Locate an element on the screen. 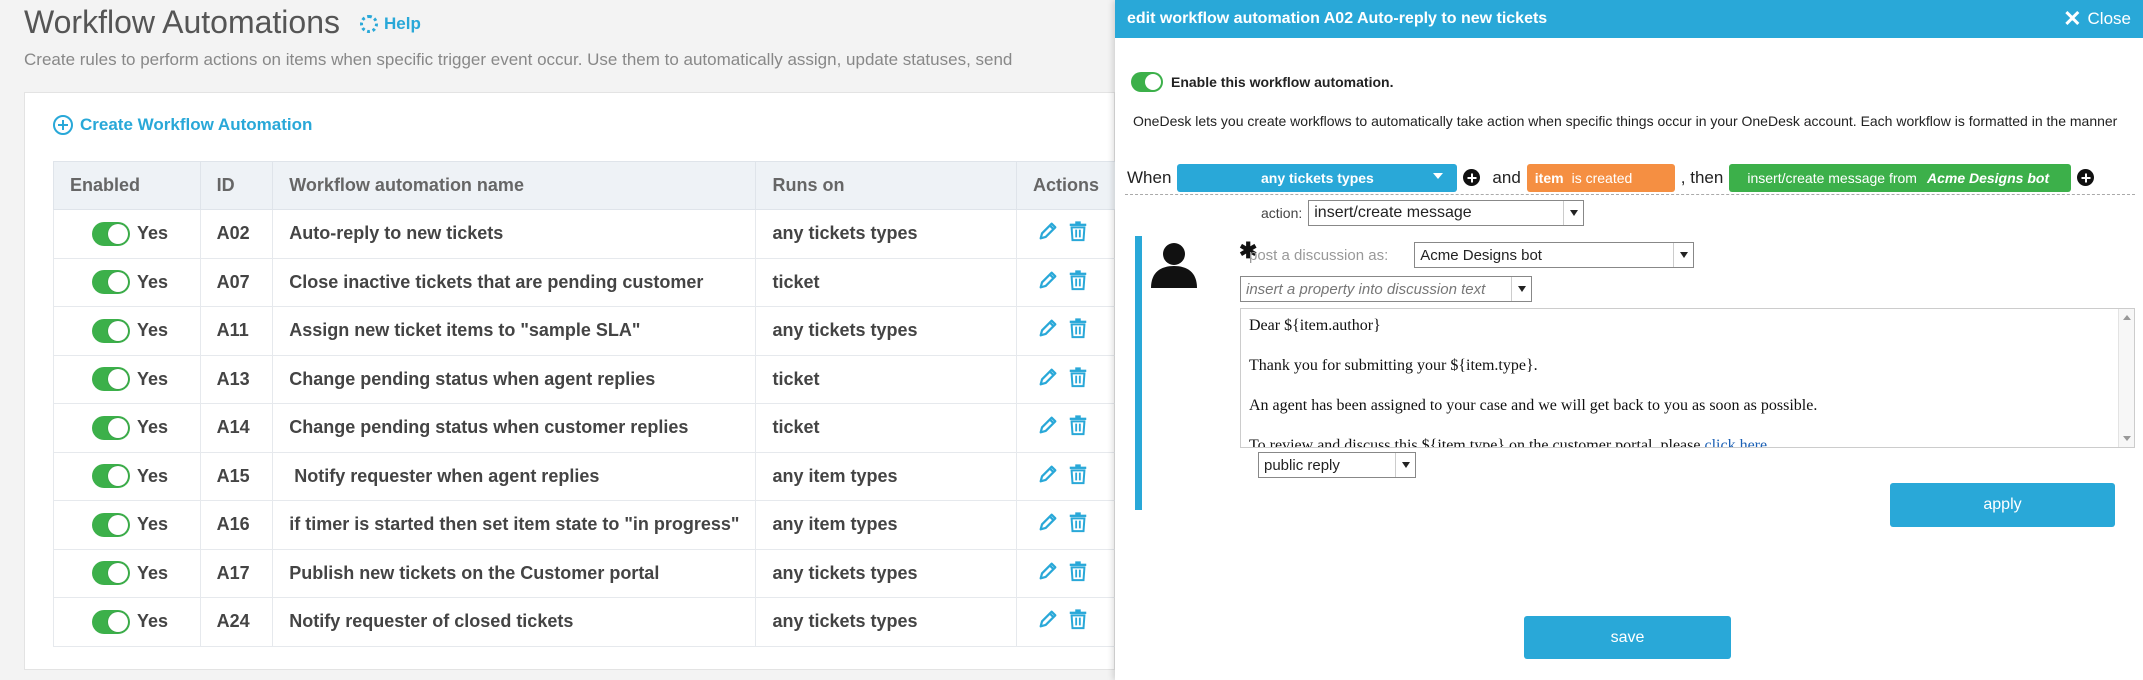  runs-on-cell: any item types is located at coordinates (886, 476).